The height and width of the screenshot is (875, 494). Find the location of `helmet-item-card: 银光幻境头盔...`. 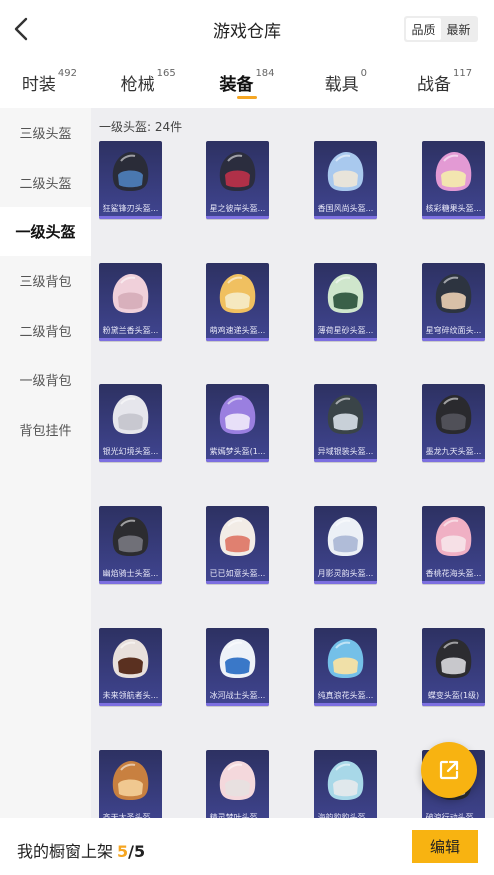

helmet-item-card: 银光幻境头盔... is located at coordinates (130, 423).